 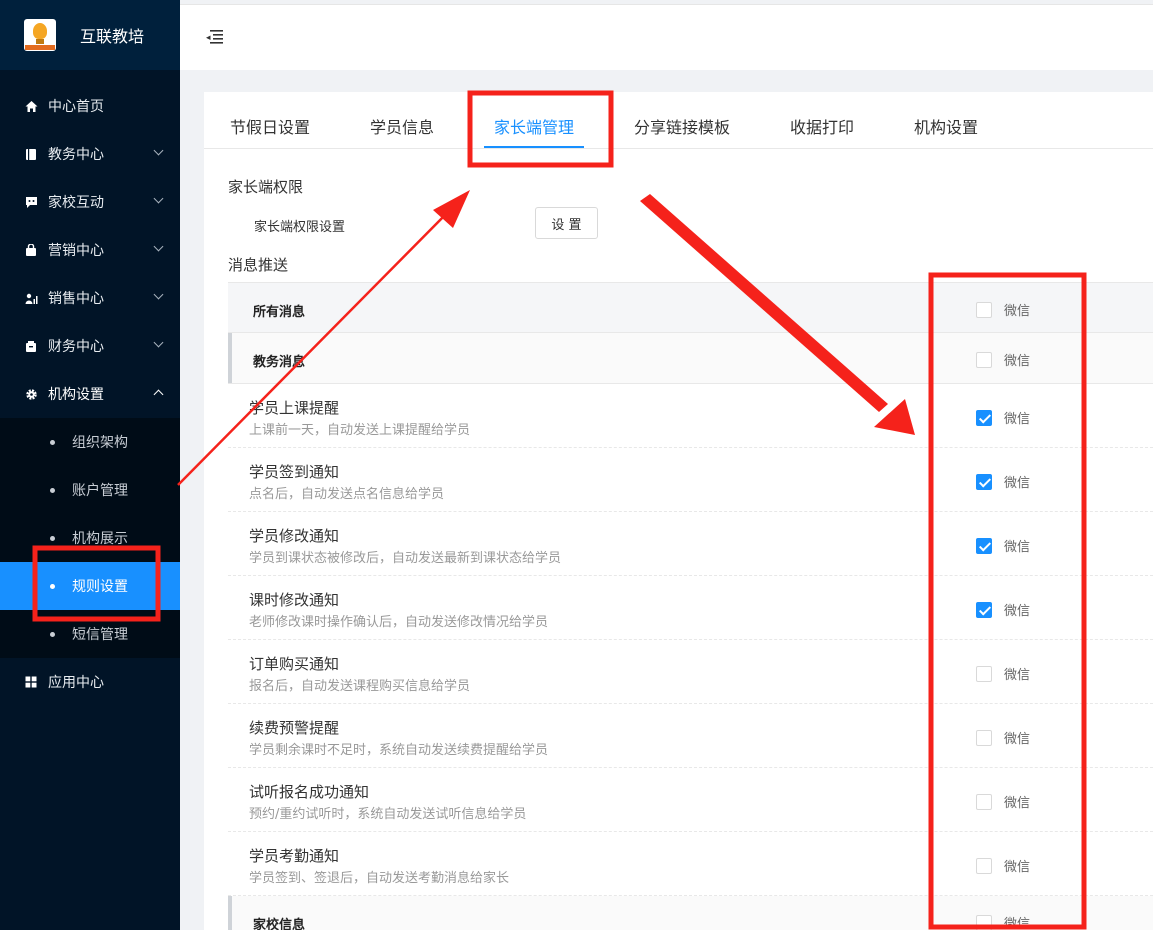 What do you see at coordinates (294, 664) in the screenshot?
I see `message-title: 订单购买通知` at bounding box center [294, 664].